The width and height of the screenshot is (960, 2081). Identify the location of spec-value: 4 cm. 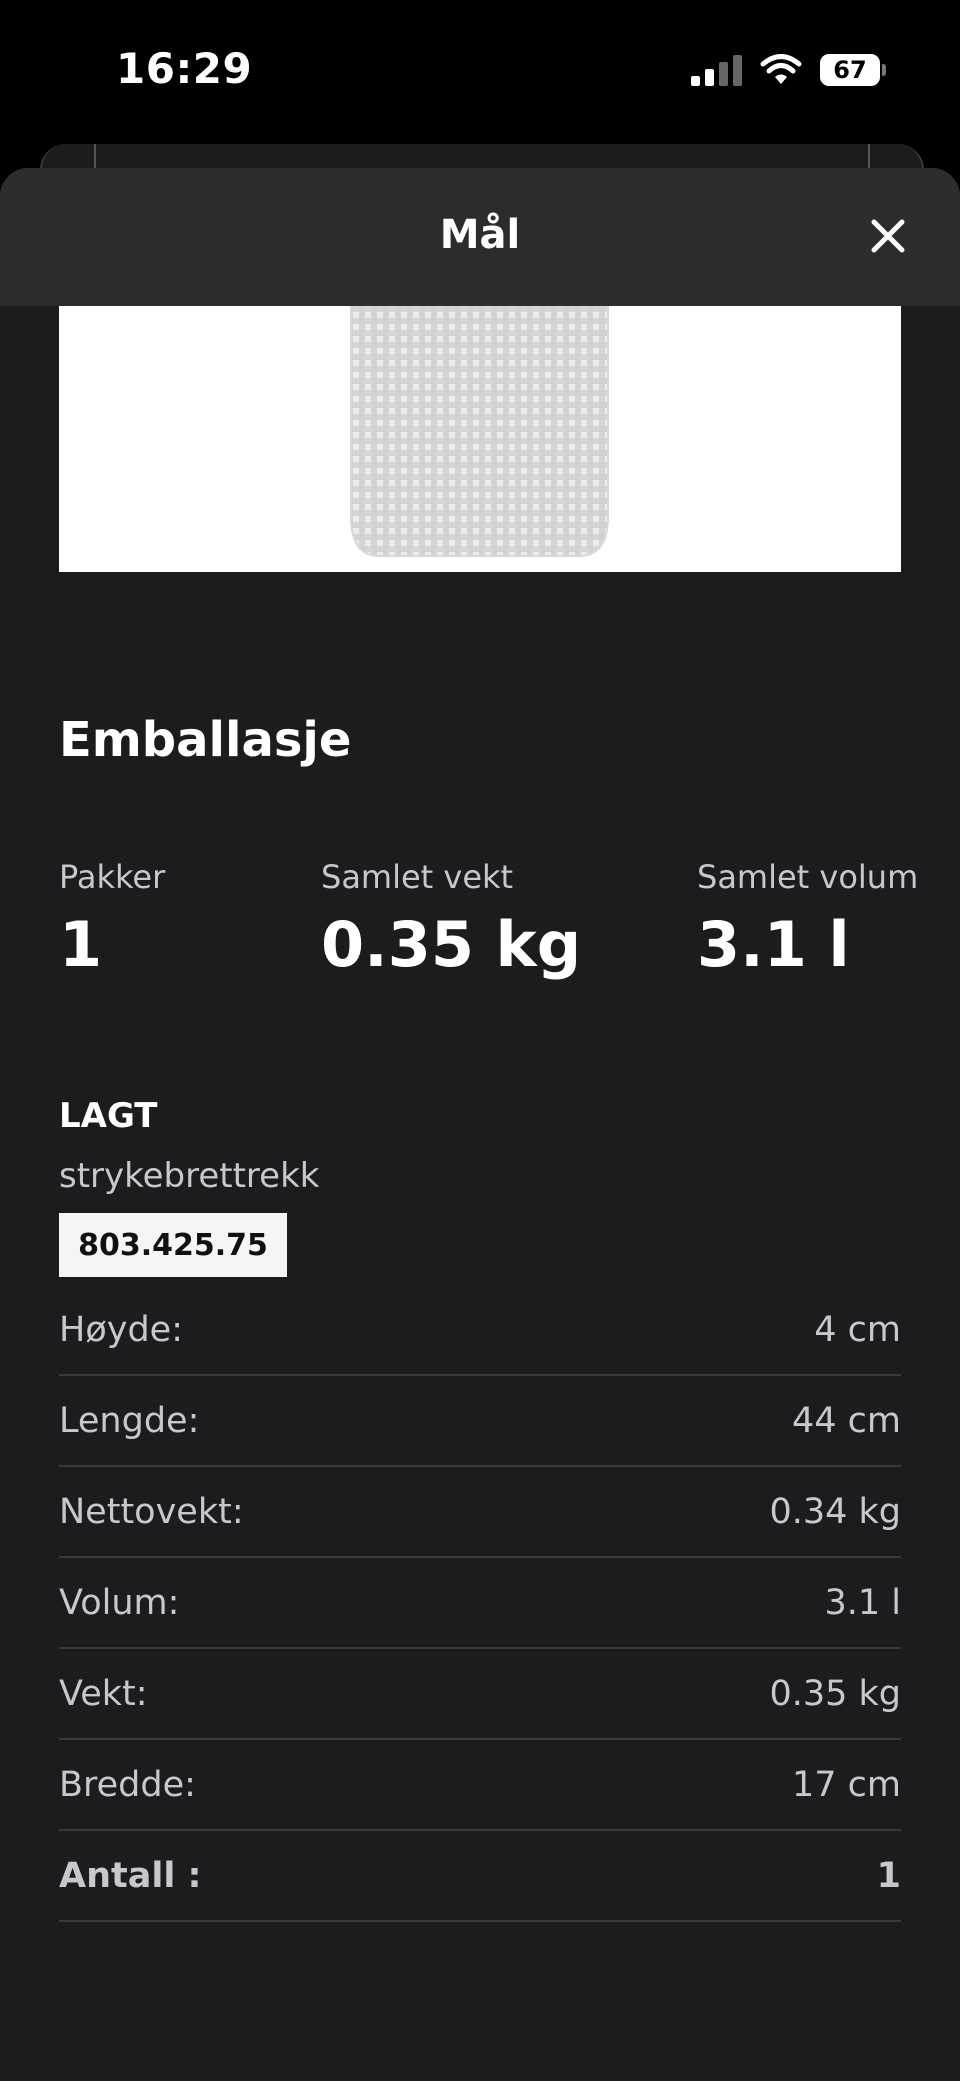
(857, 1329).